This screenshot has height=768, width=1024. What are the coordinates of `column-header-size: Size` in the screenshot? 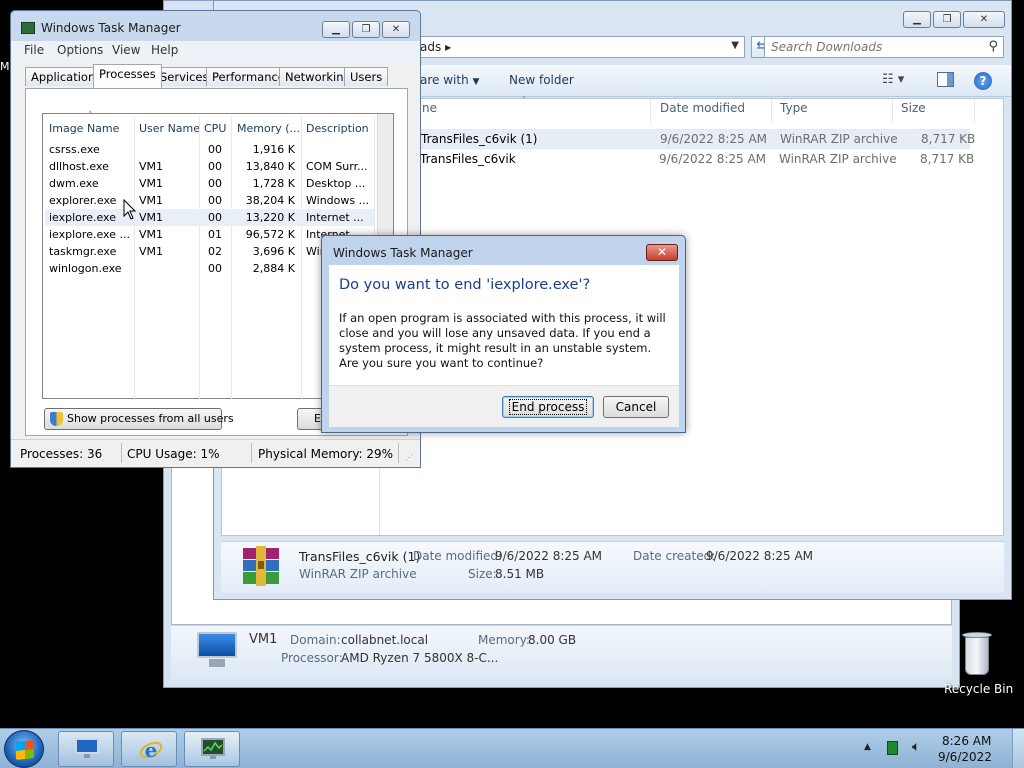 It's located at (913, 108).